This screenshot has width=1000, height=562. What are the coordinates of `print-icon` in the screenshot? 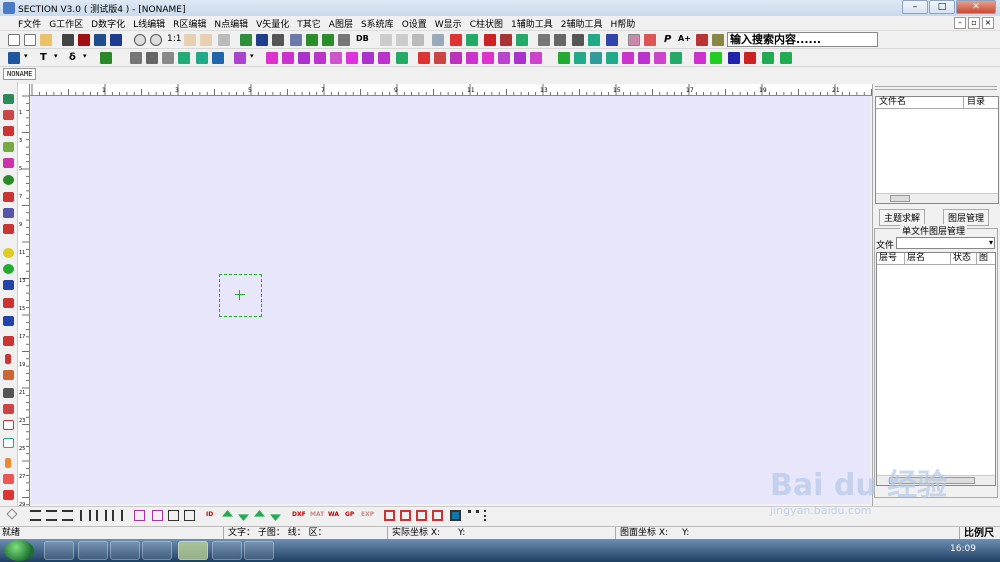 It's located at (296, 40).